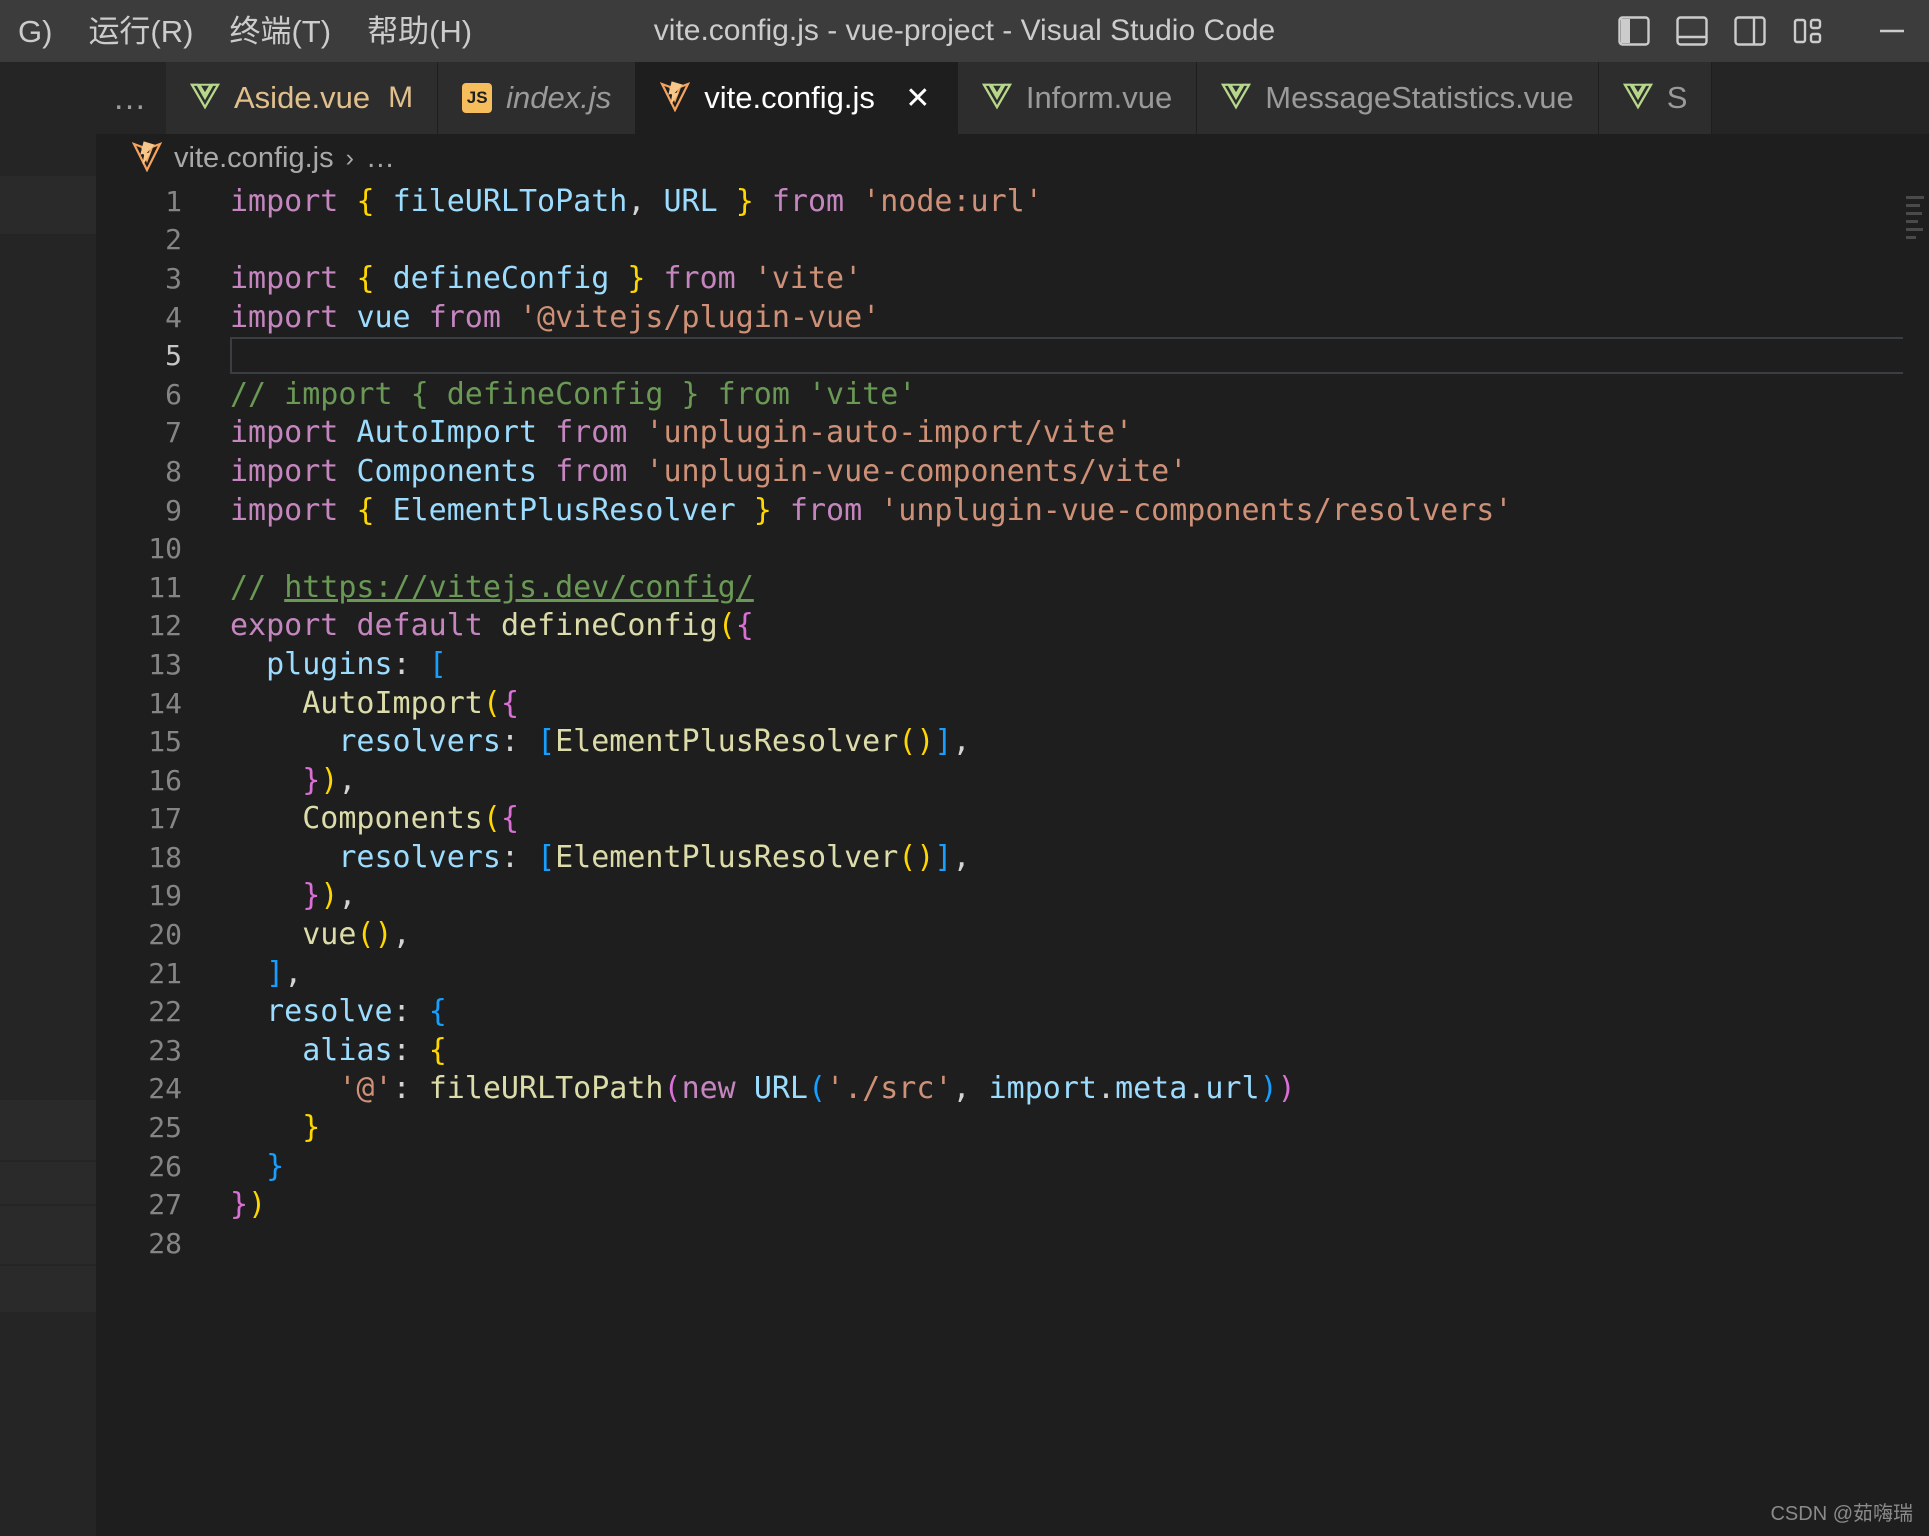 This screenshot has height=1536, width=1929. Describe the element at coordinates (534, 278) in the screenshot. I see `line-content: import { defineConfig } from 'vite'` at that location.